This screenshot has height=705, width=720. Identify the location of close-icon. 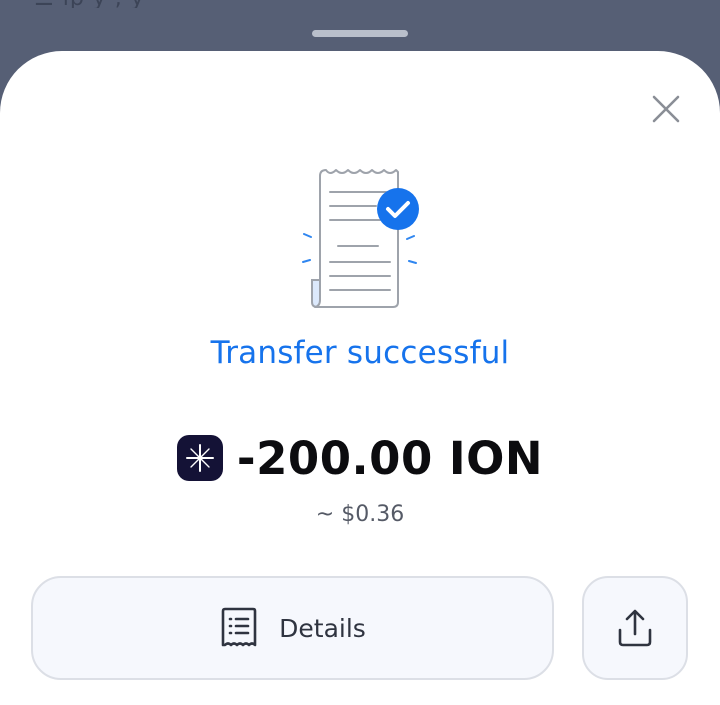
(666, 109).